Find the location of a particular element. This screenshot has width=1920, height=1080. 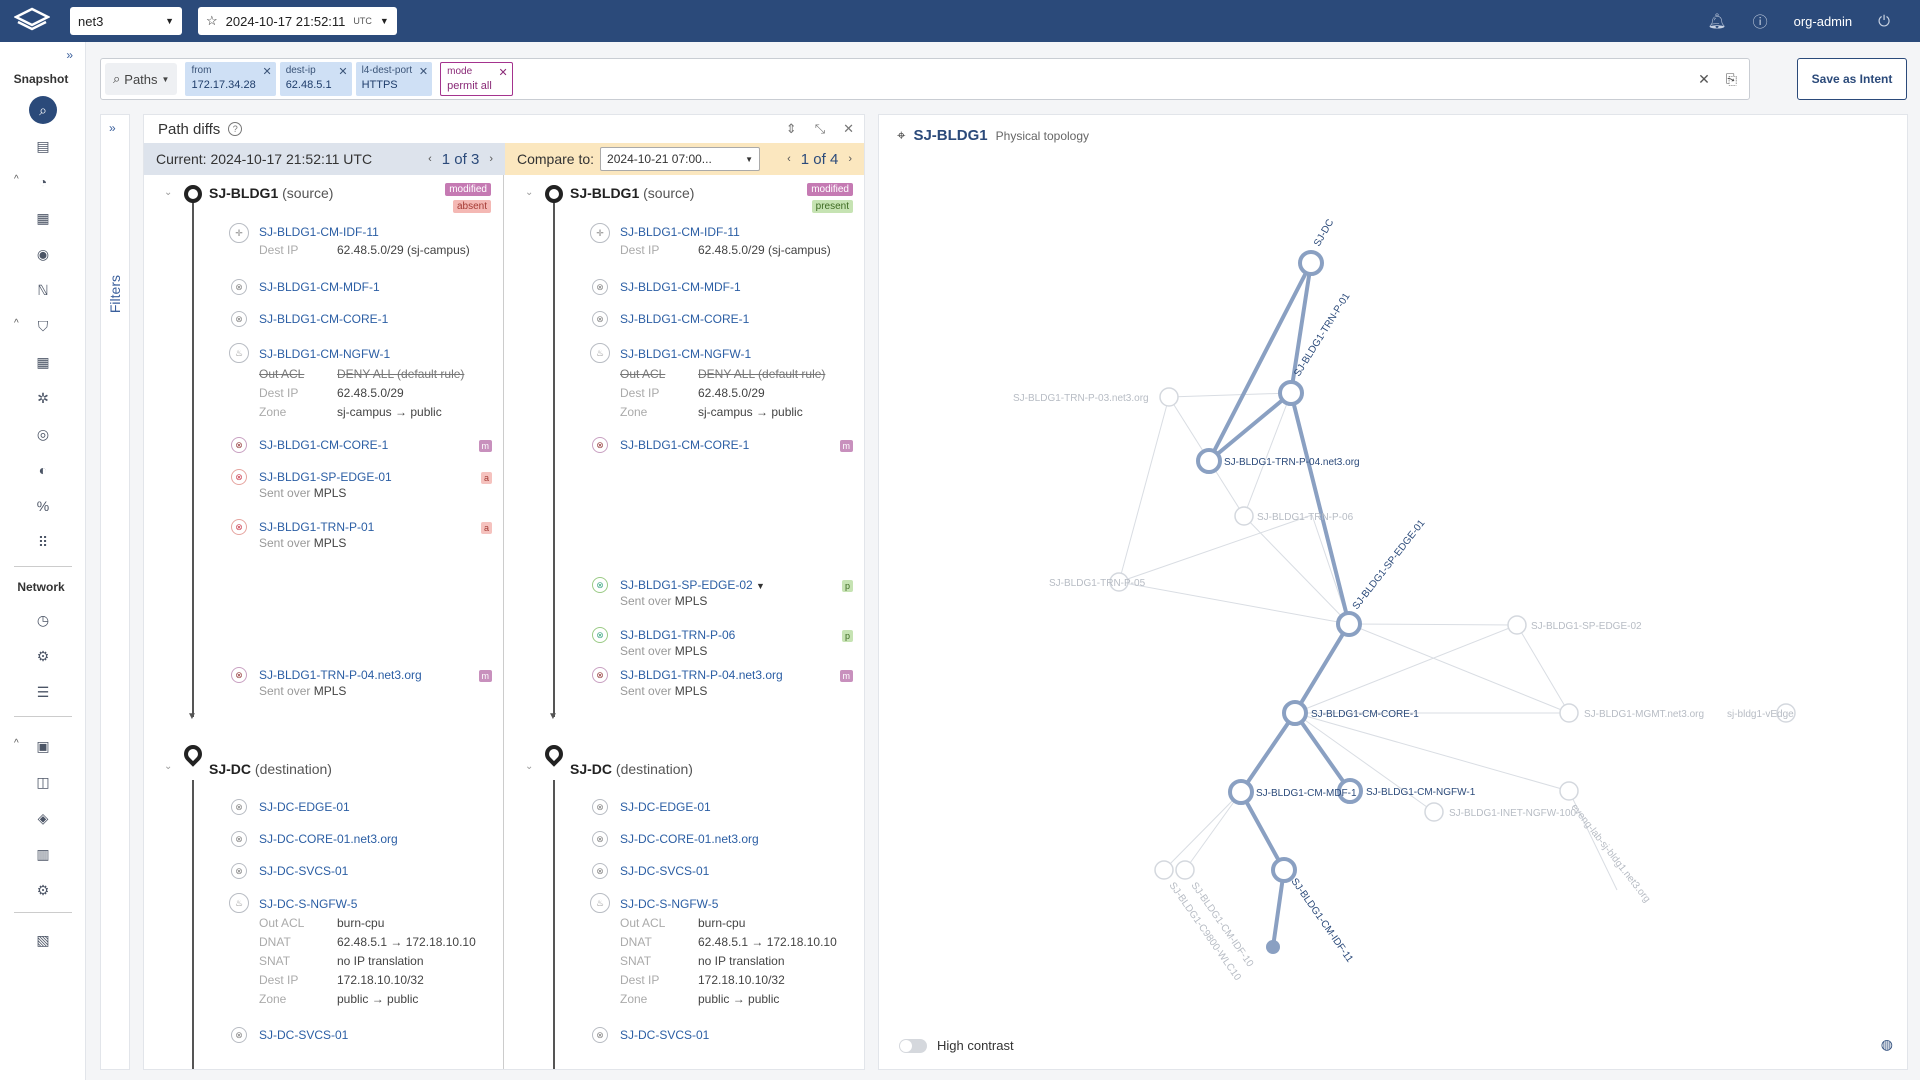

copy-query-icon: ⎘ is located at coordinates (1731, 79).